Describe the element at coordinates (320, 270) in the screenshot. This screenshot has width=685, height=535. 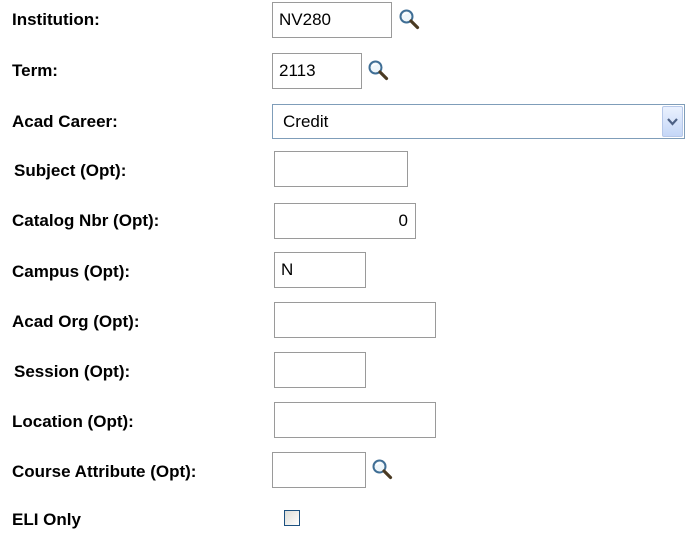
I see `campus-input: N` at that location.